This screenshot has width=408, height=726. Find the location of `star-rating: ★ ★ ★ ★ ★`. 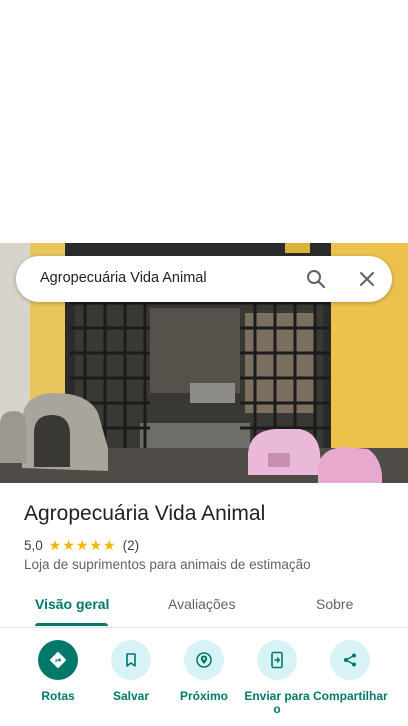

star-rating: ★ ★ ★ ★ ★ is located at coordinates (83, 545).